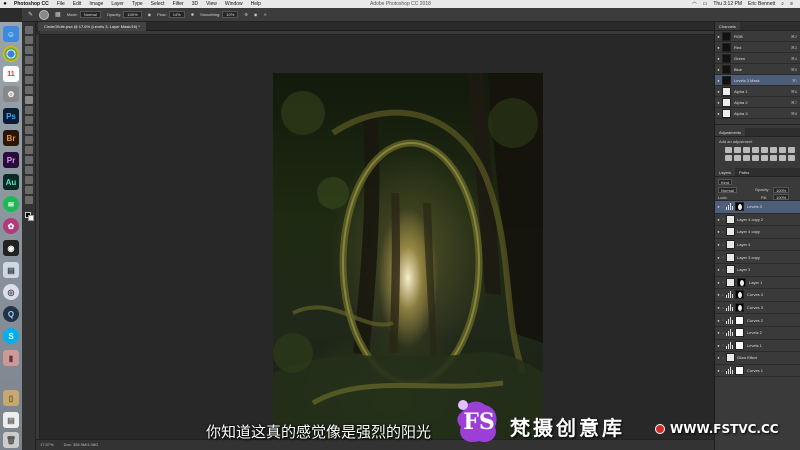 The width and height of the screenshot is (800, 450). Describe the element at coordinates (757, 358) in the screenshot. I see `layer-row: ● ∞ Glow Effect` at that location.